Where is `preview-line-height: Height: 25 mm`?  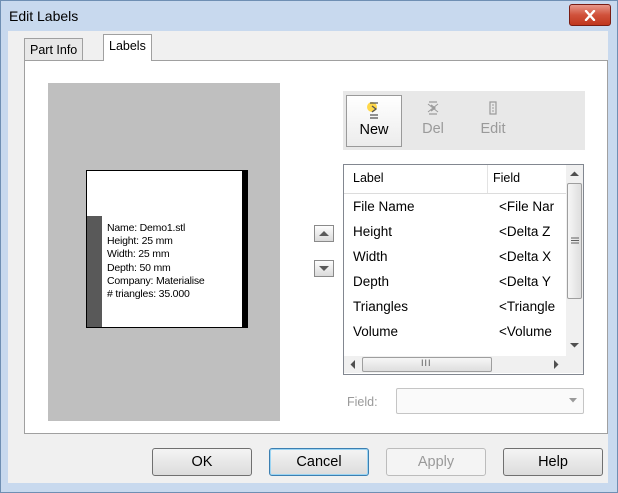
preview-line-height: Height: 25 mm is located at coordinates (140, 241).